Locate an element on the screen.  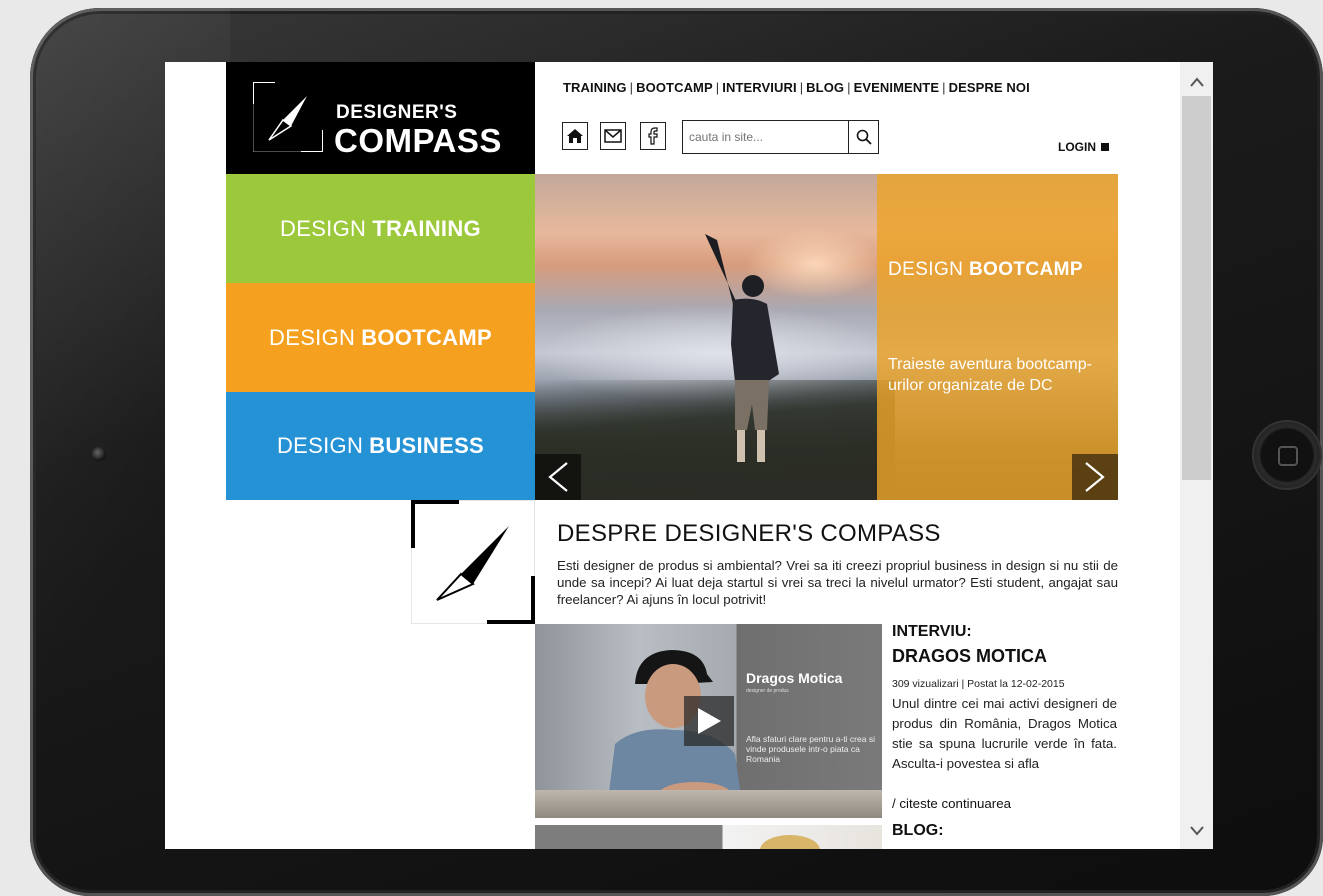
play-icon is located at coordinates (709, 721).